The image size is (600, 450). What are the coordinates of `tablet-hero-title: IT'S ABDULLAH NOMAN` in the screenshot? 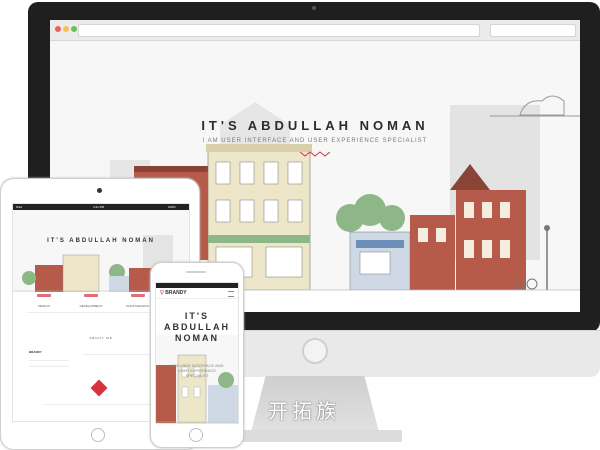 It's located at (101, 241).